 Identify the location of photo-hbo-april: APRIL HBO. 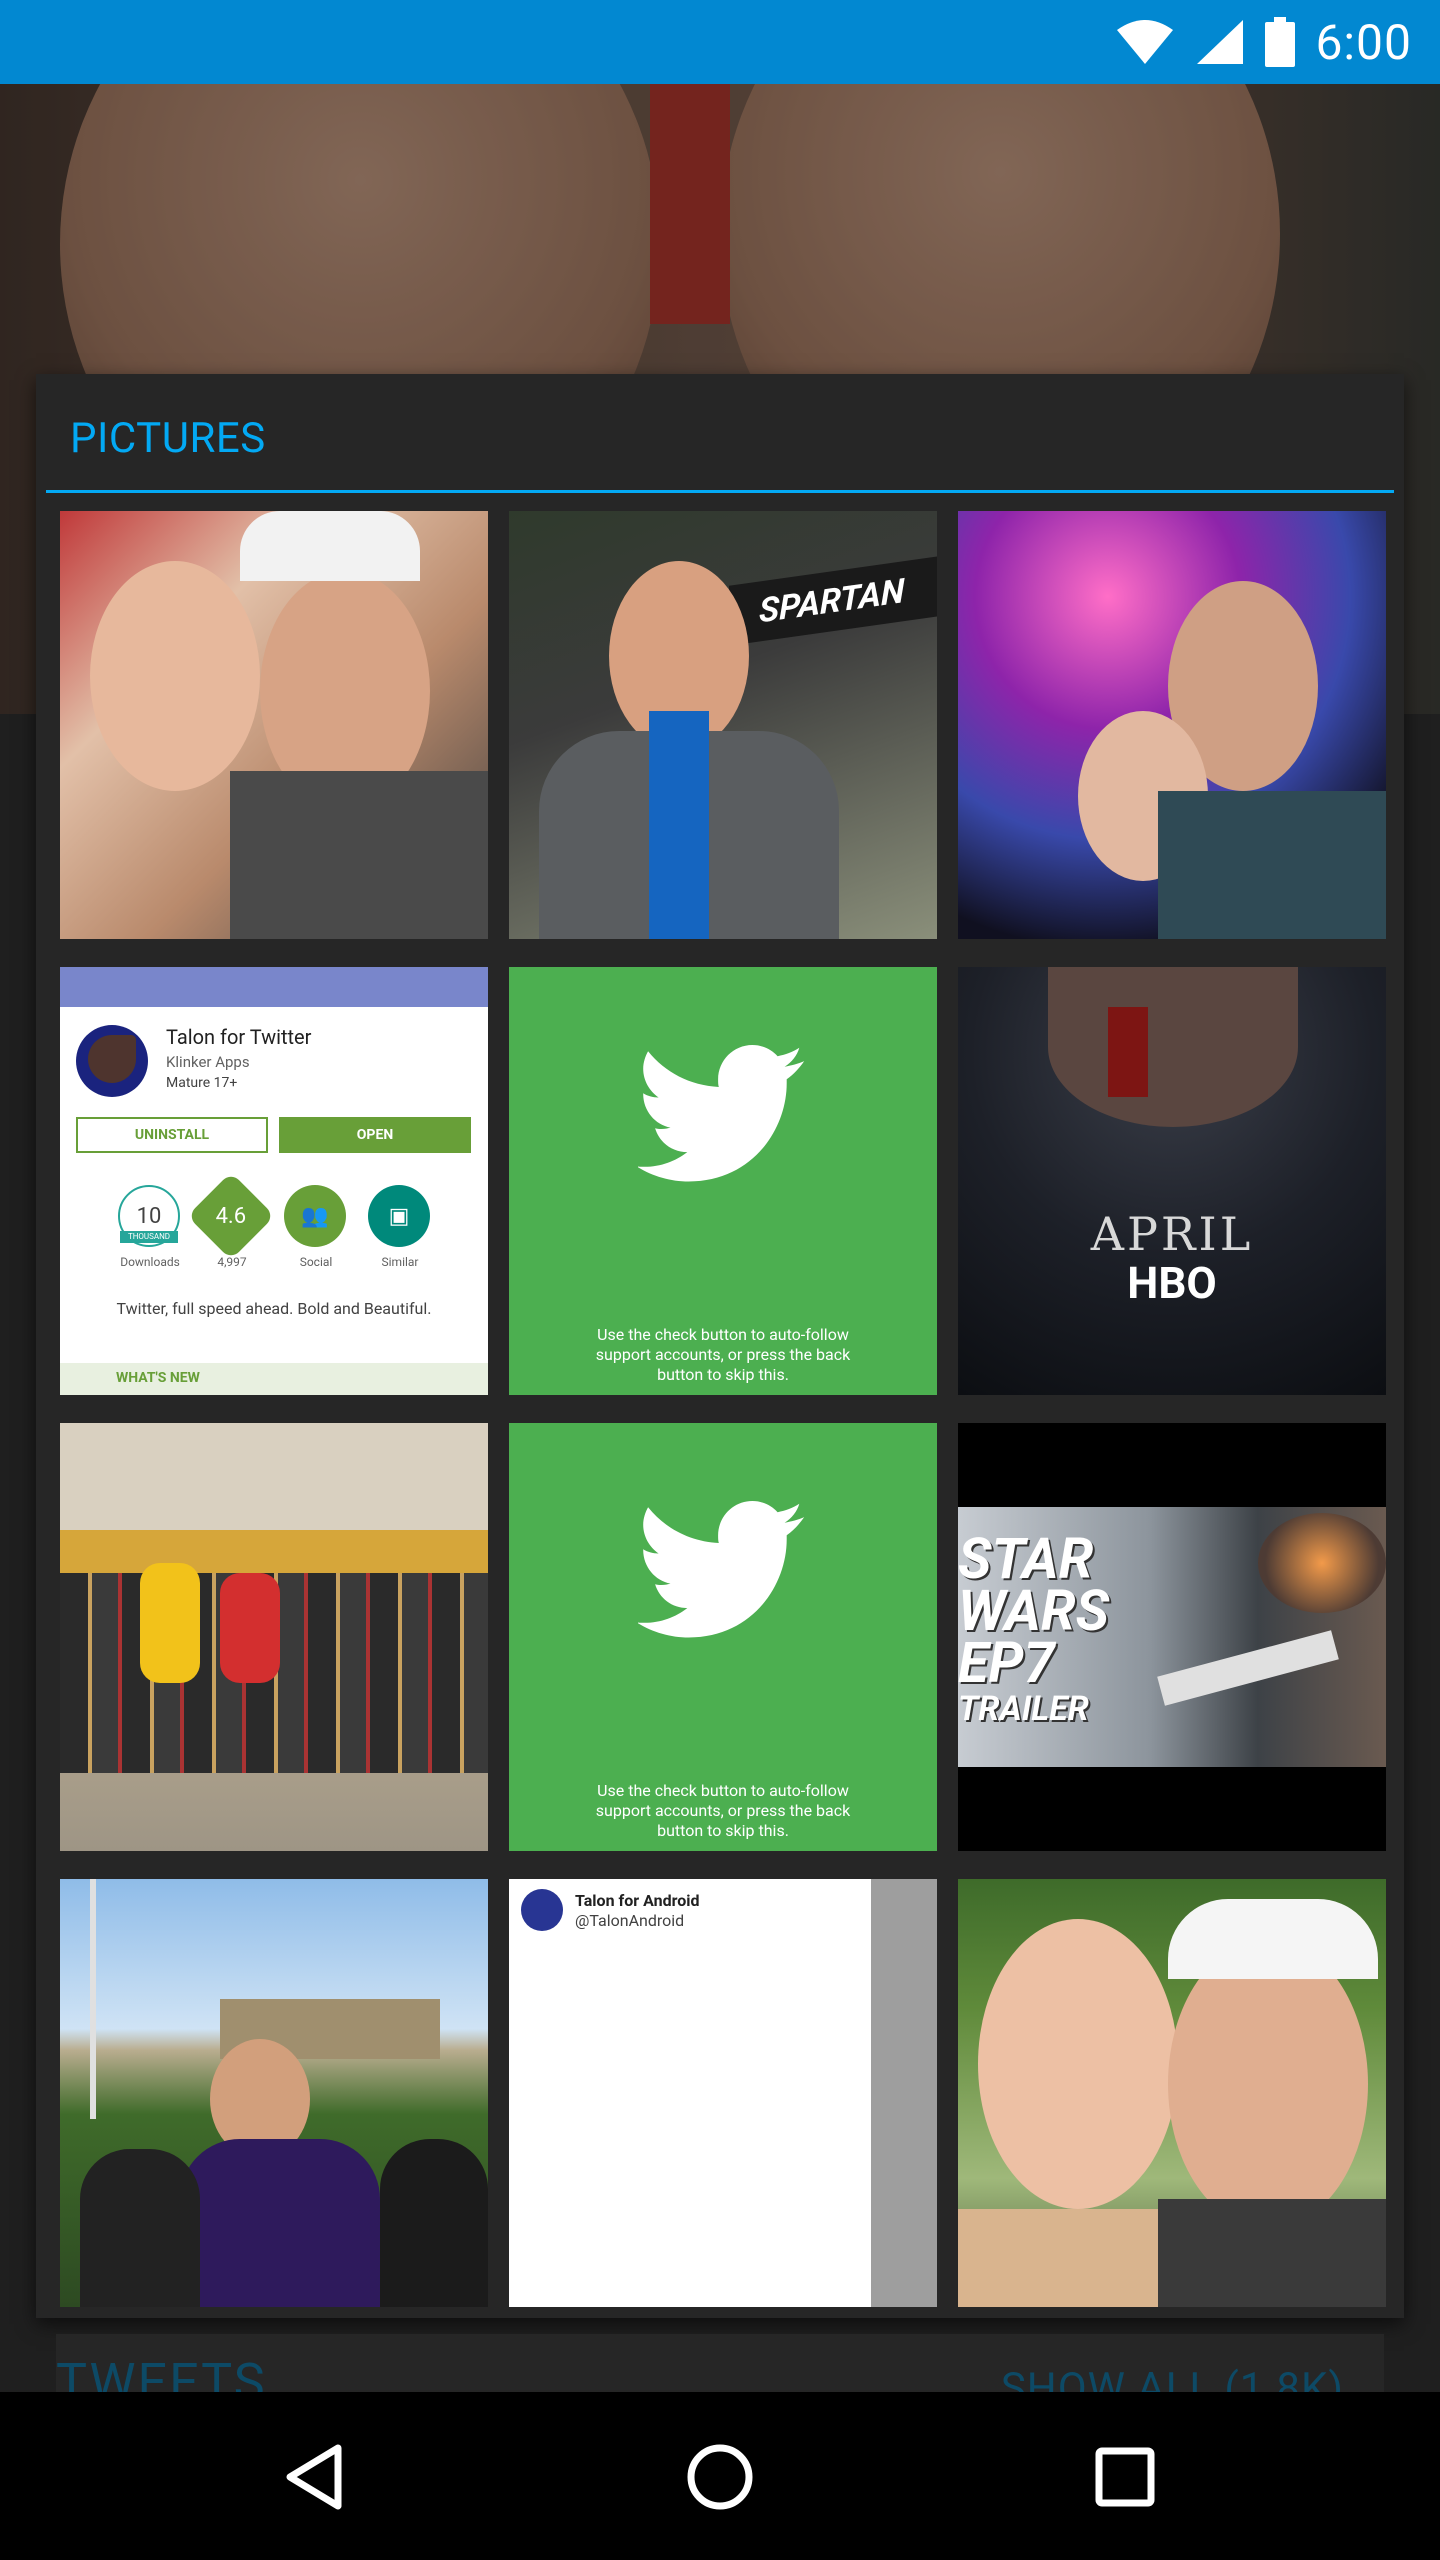
(1172, 1181).